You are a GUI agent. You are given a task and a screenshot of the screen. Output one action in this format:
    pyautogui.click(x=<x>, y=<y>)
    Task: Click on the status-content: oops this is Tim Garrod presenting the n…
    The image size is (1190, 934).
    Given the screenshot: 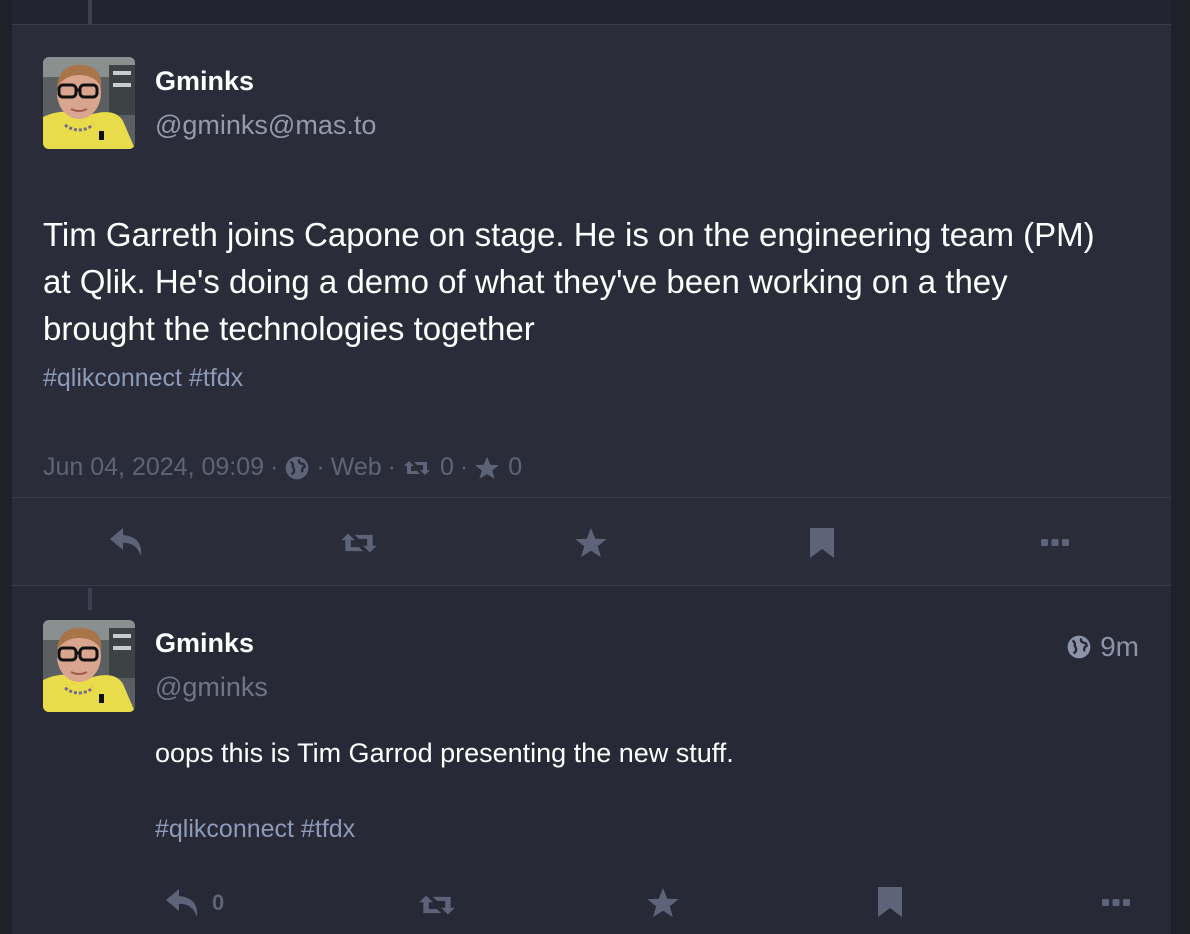 What is the action you would take?
    pyautogui.click(x=444, y=753)
    